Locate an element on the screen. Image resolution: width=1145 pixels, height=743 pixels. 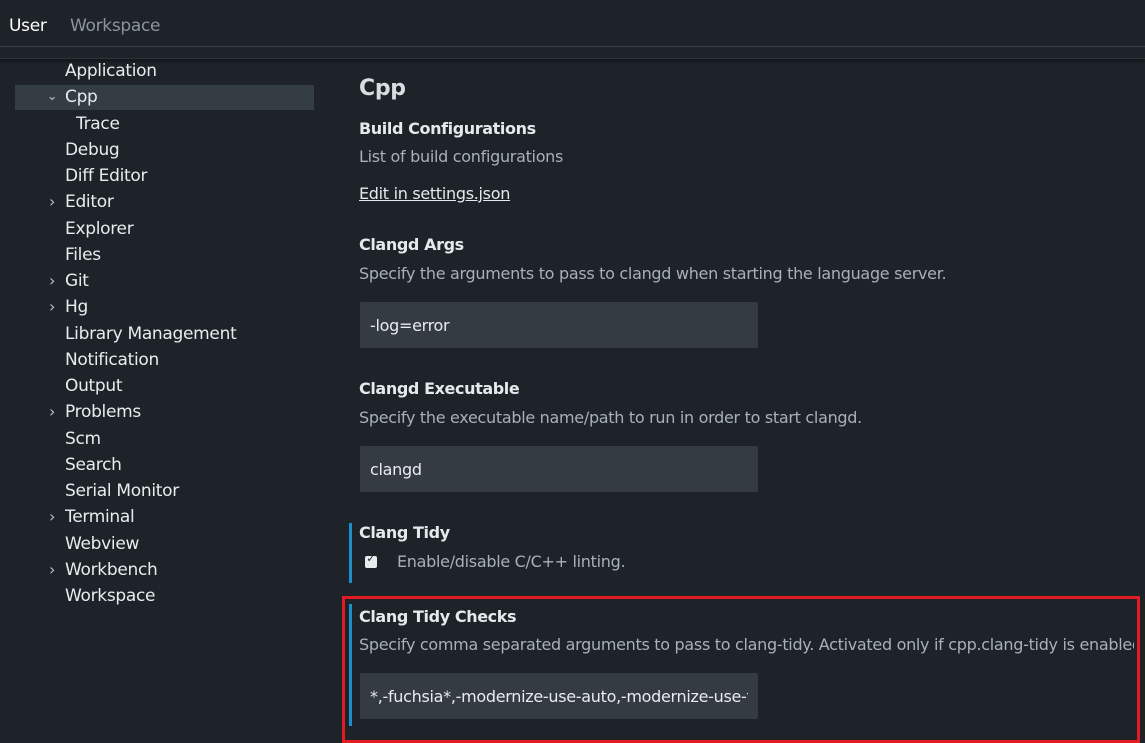
sidebar-item-label: Workbench is located at coordinates (111, 570).